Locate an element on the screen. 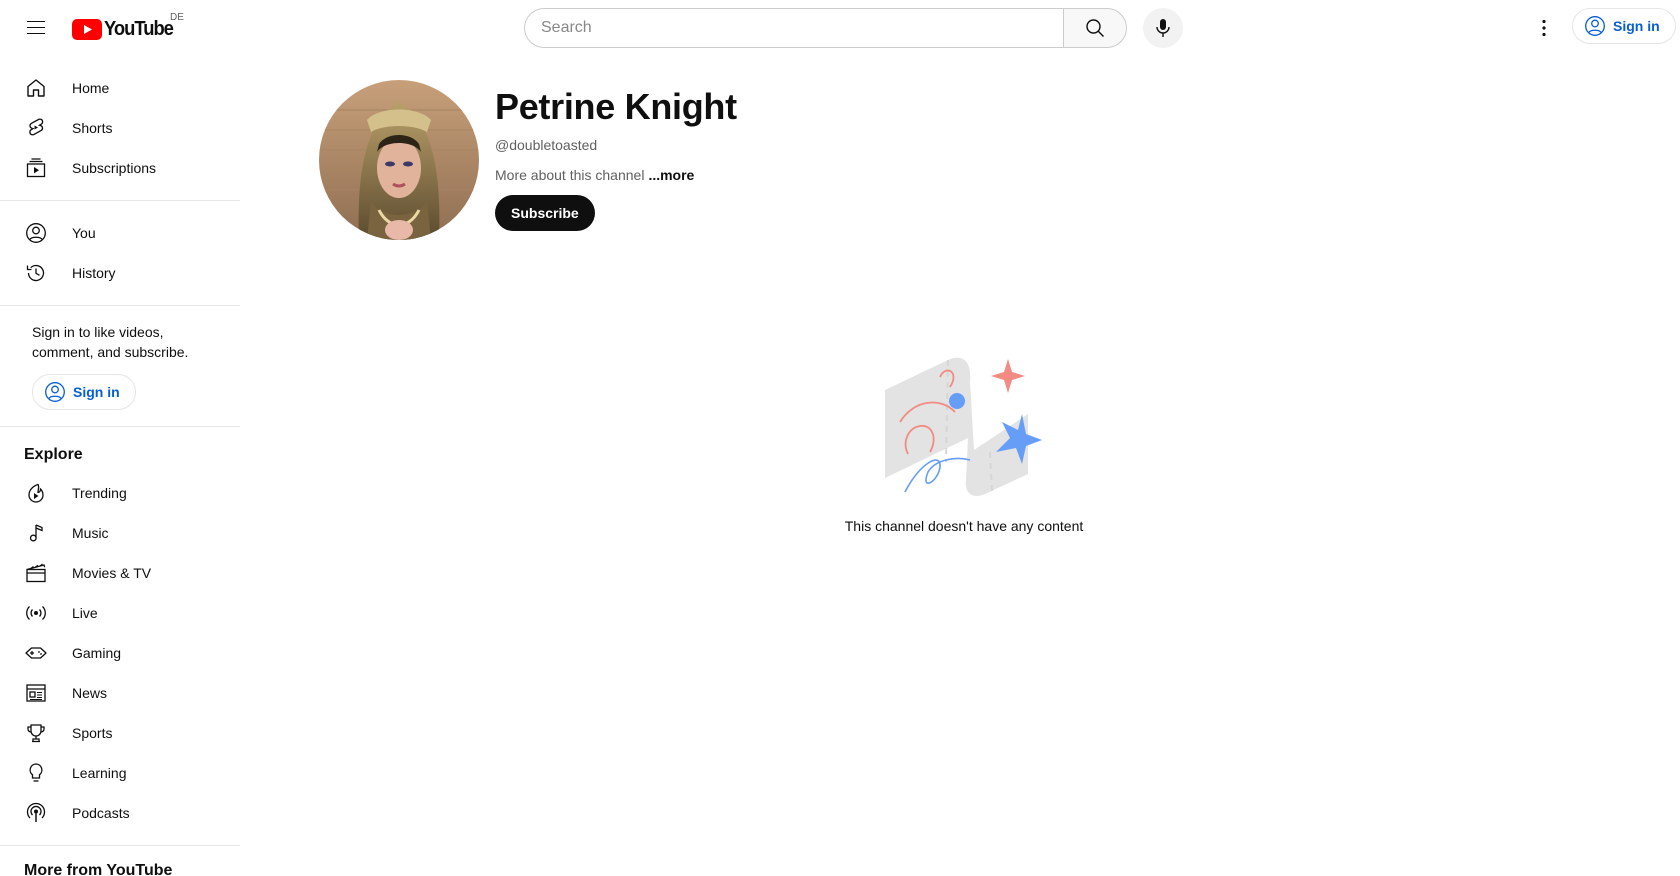 The width and height of the screenshot is (1680, 876). channel-about-link: More about this channel ...more is located at coordinates (594, 175).